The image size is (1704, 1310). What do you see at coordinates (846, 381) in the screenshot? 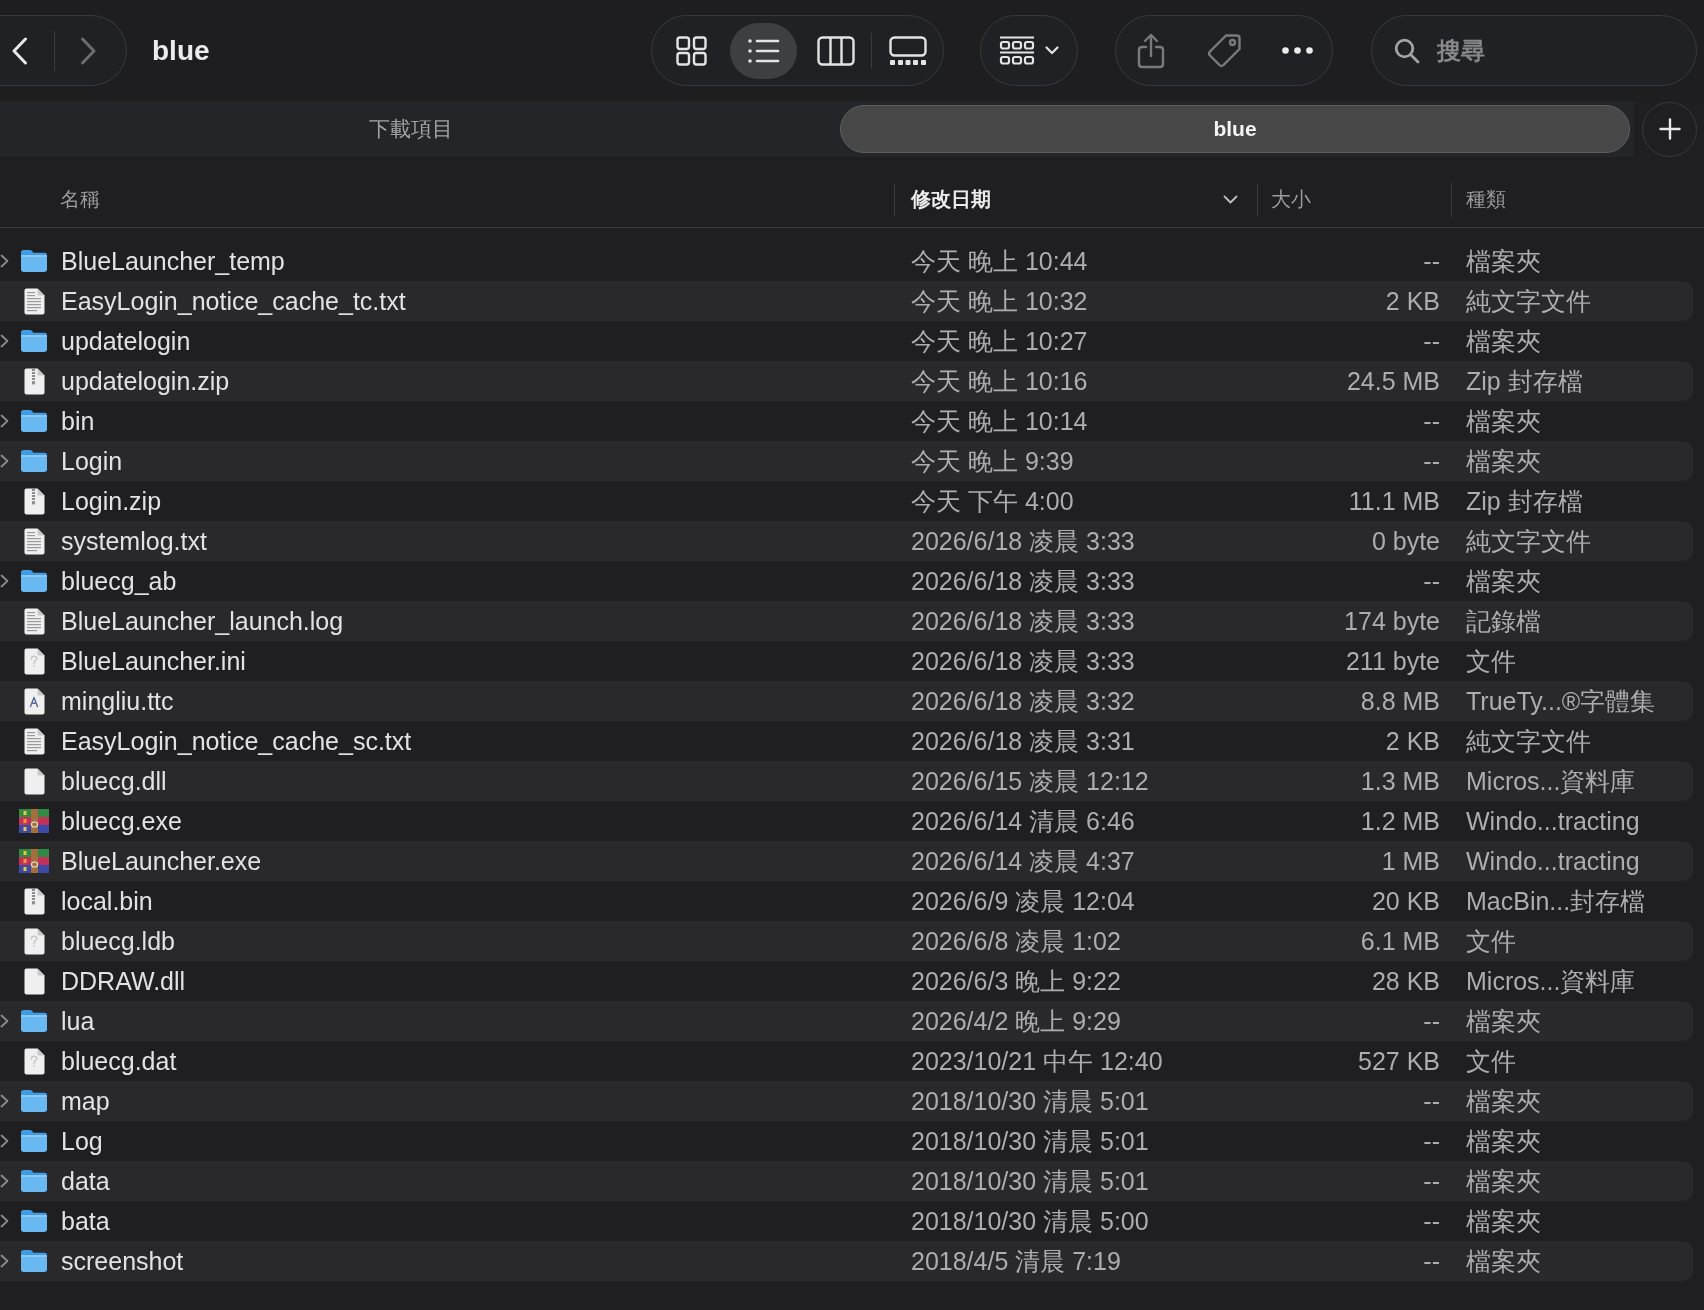
I see `file-row: updatelogin.zip 今天 晚上 10:16 24.5 MB Zip 封存檔` at bounding box center [846, 381].